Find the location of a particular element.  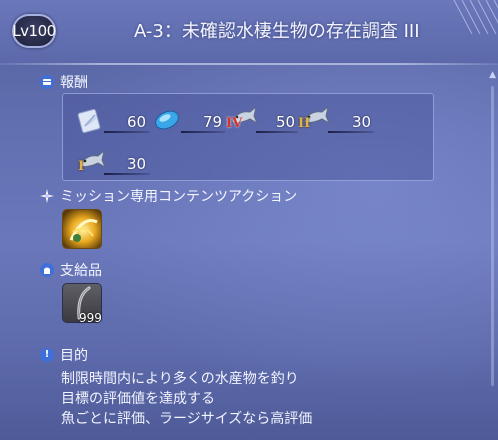

header: Lv100 A-3：未確認水棲生物の存在調査 III is located at coordinates (249, 32).